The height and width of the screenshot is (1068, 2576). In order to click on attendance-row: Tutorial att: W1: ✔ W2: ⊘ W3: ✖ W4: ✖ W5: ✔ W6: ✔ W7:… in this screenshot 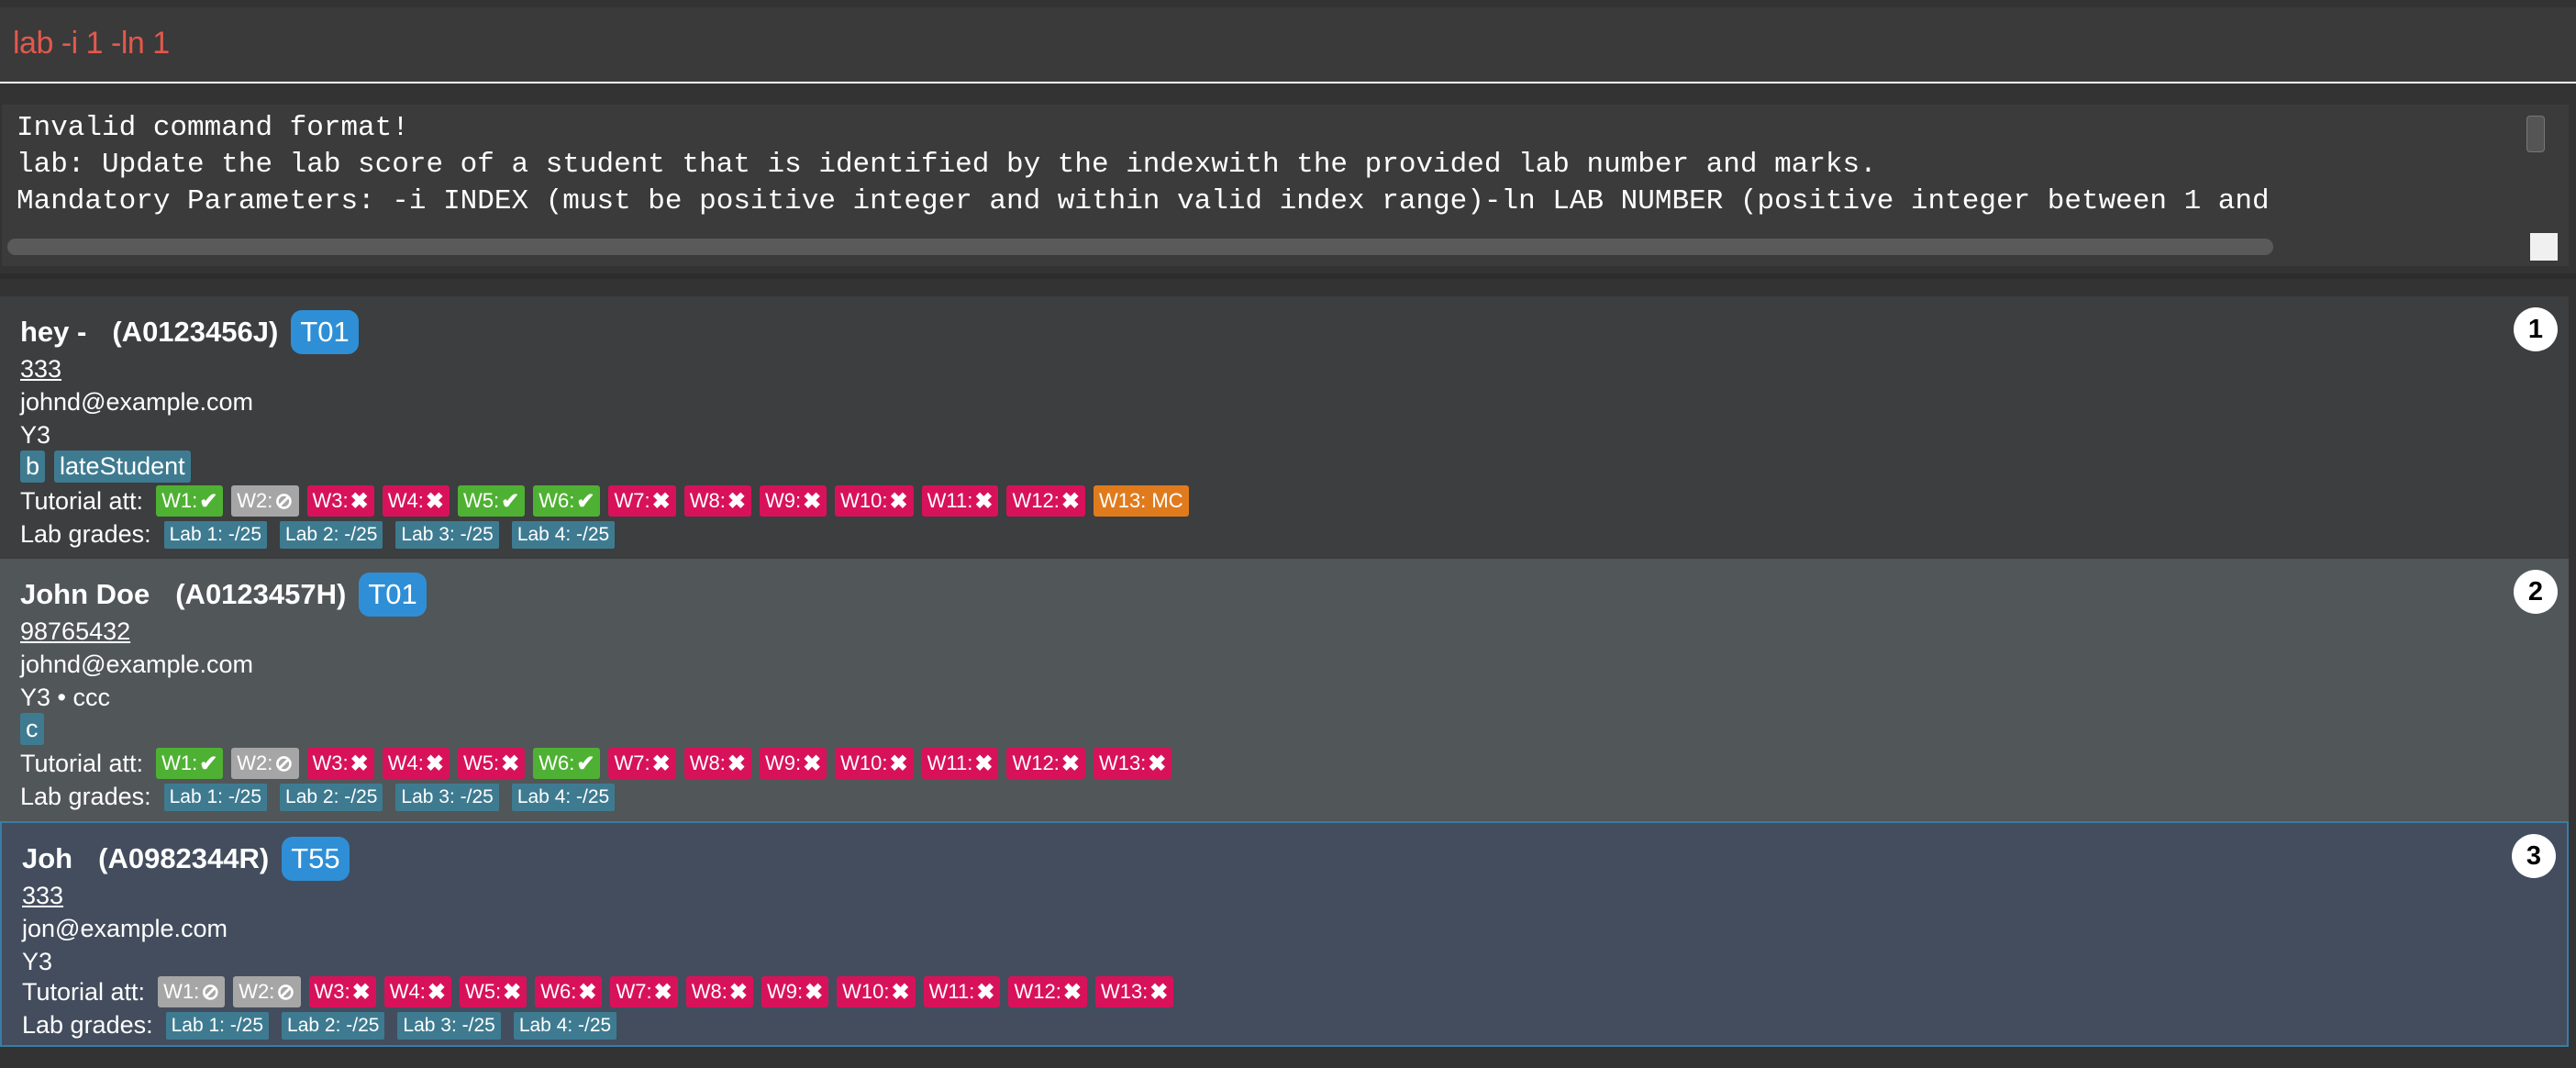, I will do `click(608, 501)`.